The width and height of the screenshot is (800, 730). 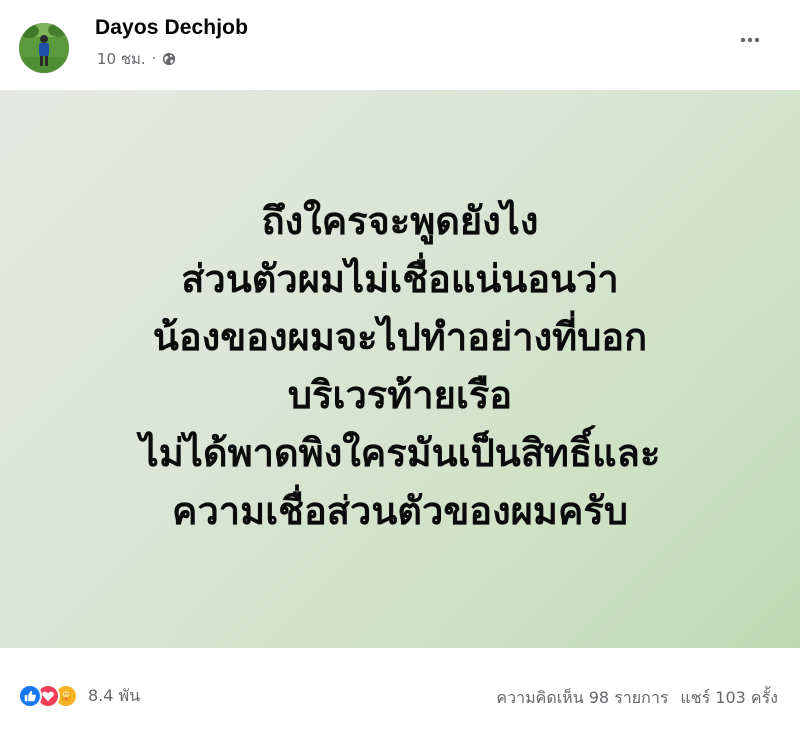 I want to click on reactions-summary: 8.4 พัน, so click(x=79, y=696).